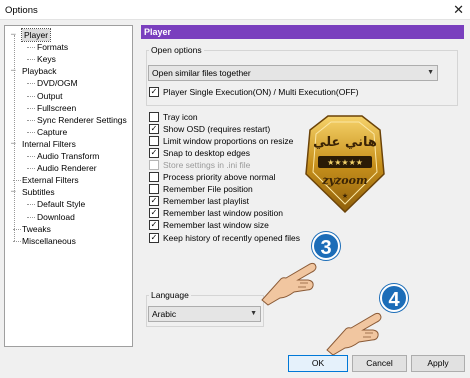 This screenshot has height=378, width=470. I want to click on option-label: Store settings in .ini file, so click(207, 165).